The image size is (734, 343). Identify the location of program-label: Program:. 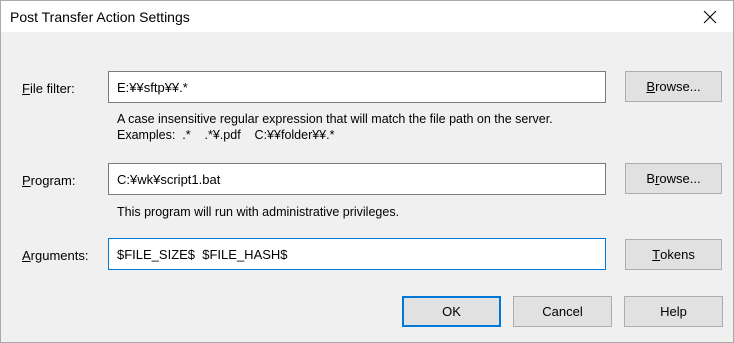
(49, 180).